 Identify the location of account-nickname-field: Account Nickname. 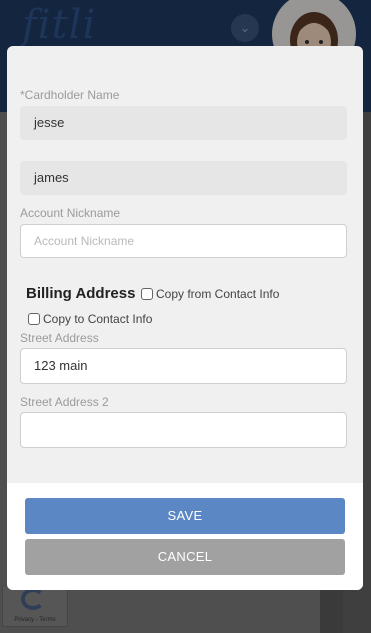
(183, 241).